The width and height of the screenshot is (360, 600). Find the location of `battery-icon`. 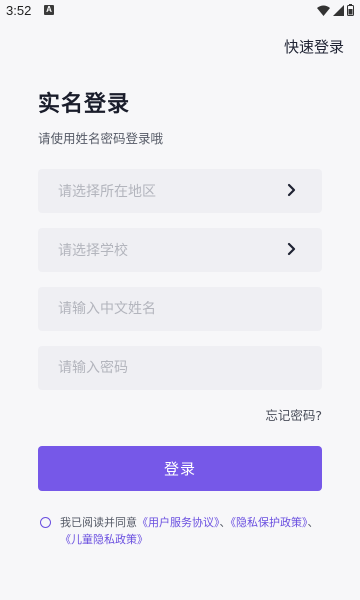

battery-icon is located at coordinates (350, 10).